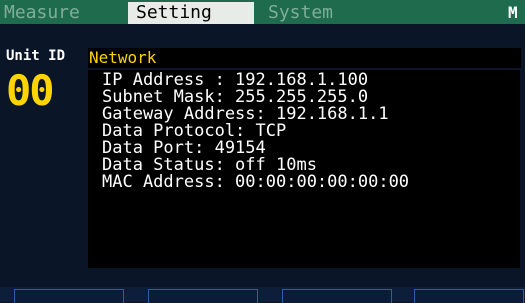 This screenshot has width=525, height=303. What do you see at coordinates (256, 182) in the screenshot?
I see `mac-address-row: MAC Address: 00:00:00:00:00:00` at bounding box center [256, 182].